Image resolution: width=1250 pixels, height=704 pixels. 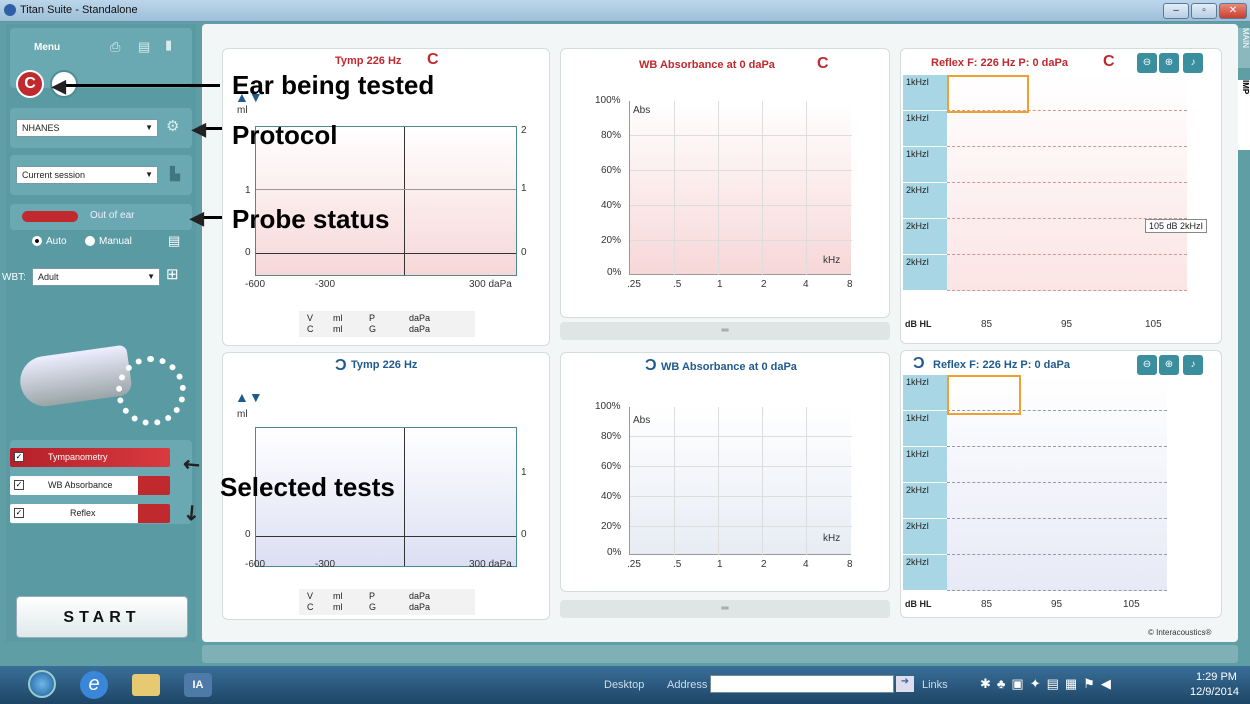 What do you see at coordinates (19, 457) in the screenshot?
I see `tympanometry-checkbox: ✓` at bounding box center [19, 457].